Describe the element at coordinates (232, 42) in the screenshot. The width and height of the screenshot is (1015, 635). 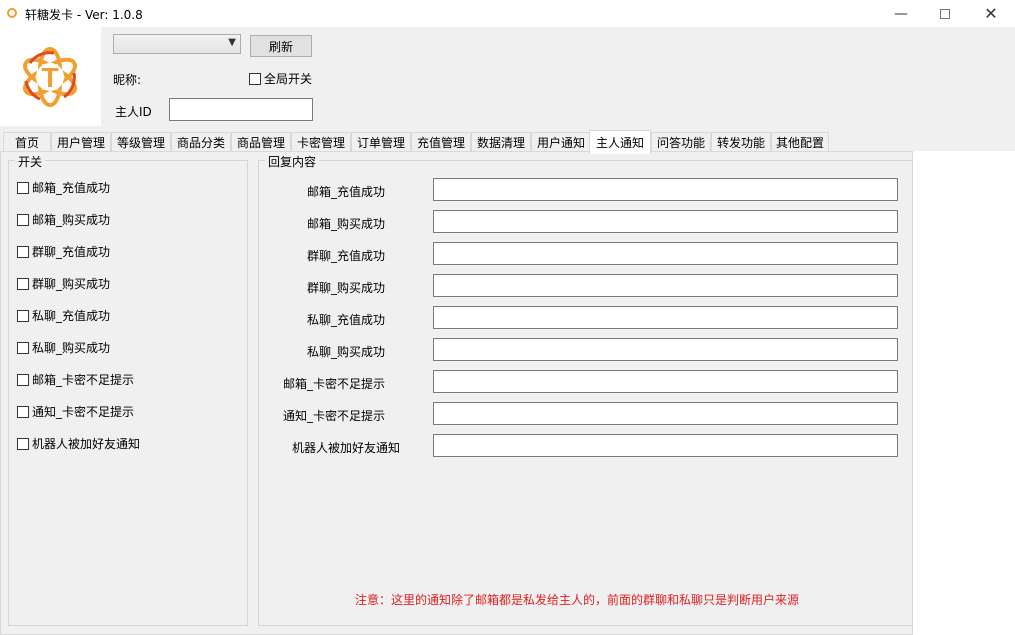
I see `chevron-down-icon: ▼` at that location.